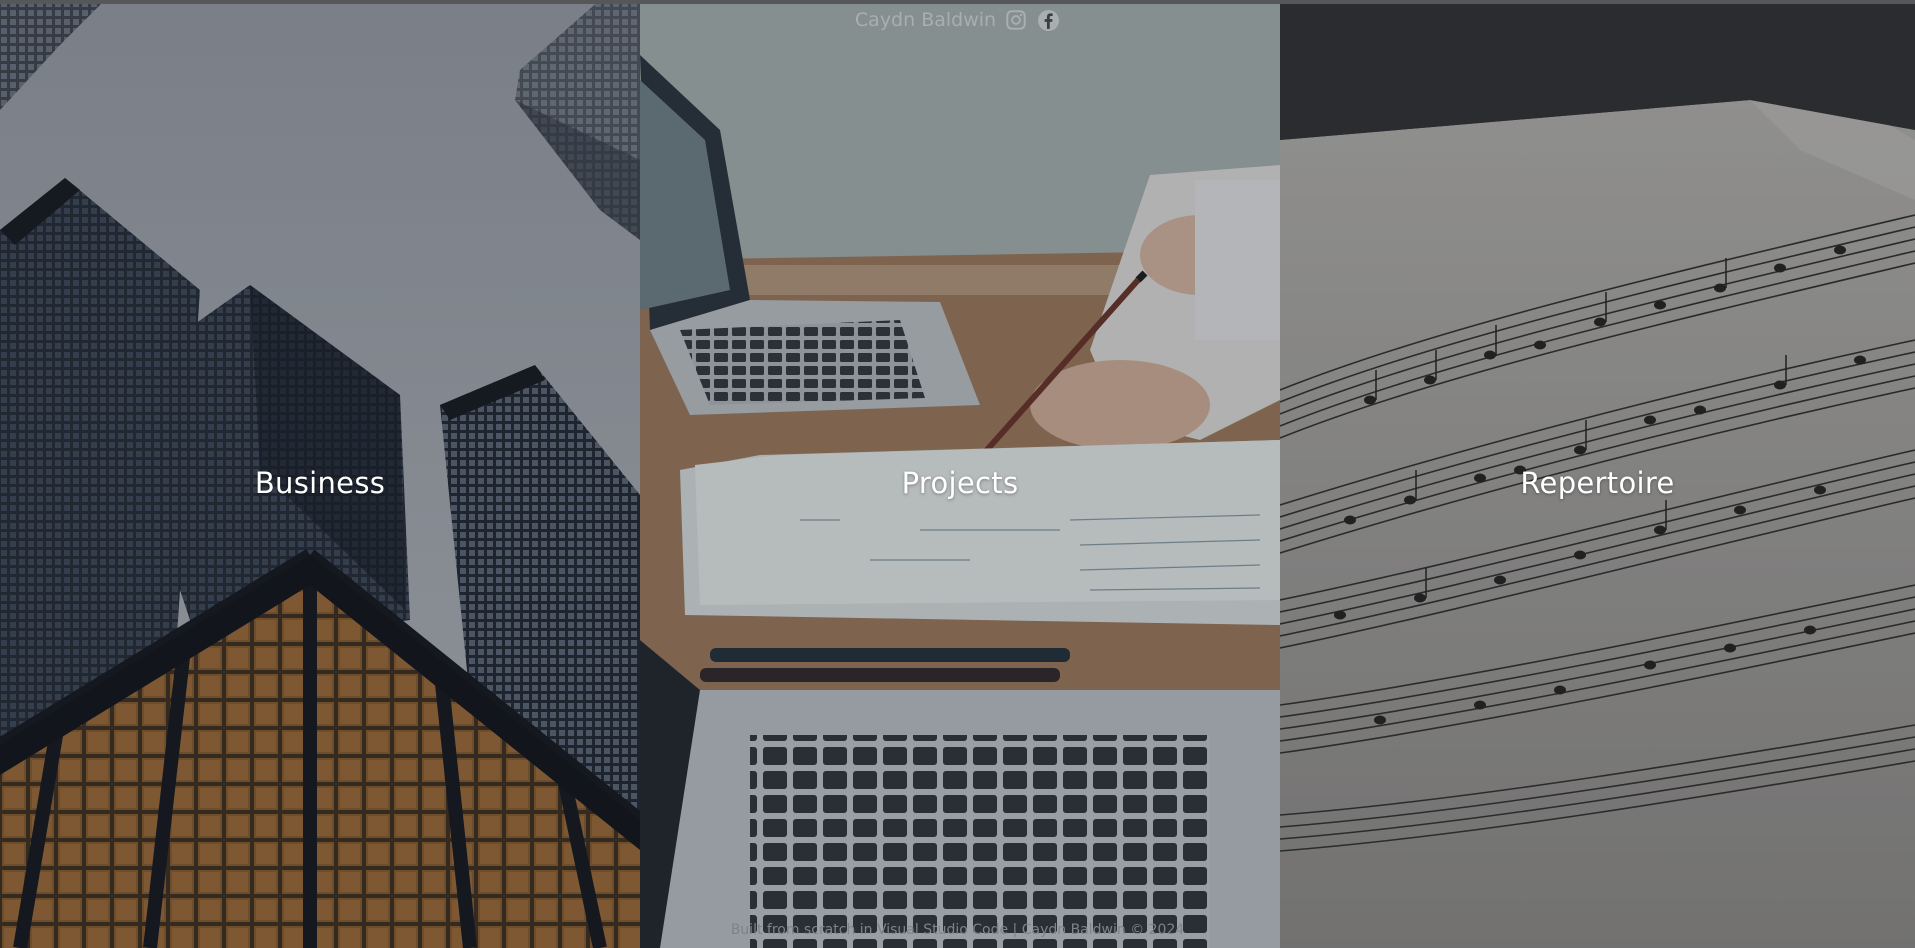 Image resolution: width=1915 pixels, height=948 pixels. I want to click on site-brand: Caydn Baldwin, so click(925, 20).